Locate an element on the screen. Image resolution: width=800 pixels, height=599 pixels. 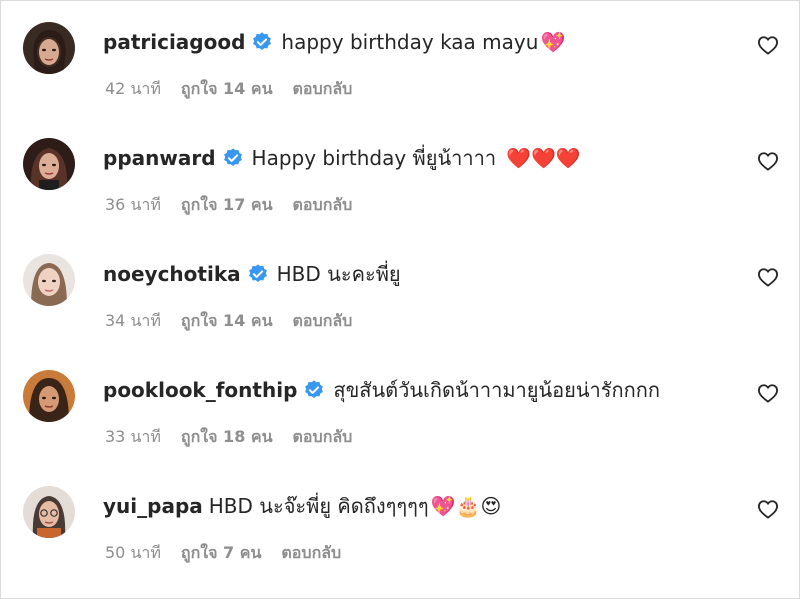
comment-time: 33 นาที is located at coordinates (133, 436).